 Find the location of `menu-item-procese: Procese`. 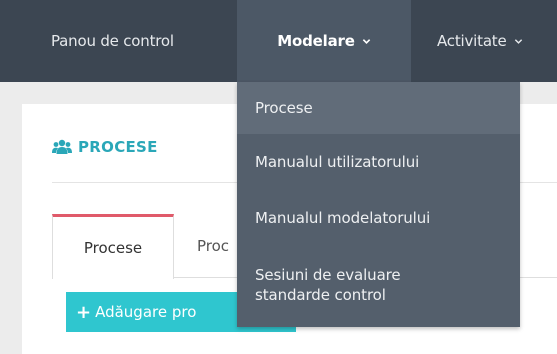

menu-item-procese: Procese is located at coordinates (378, 108).